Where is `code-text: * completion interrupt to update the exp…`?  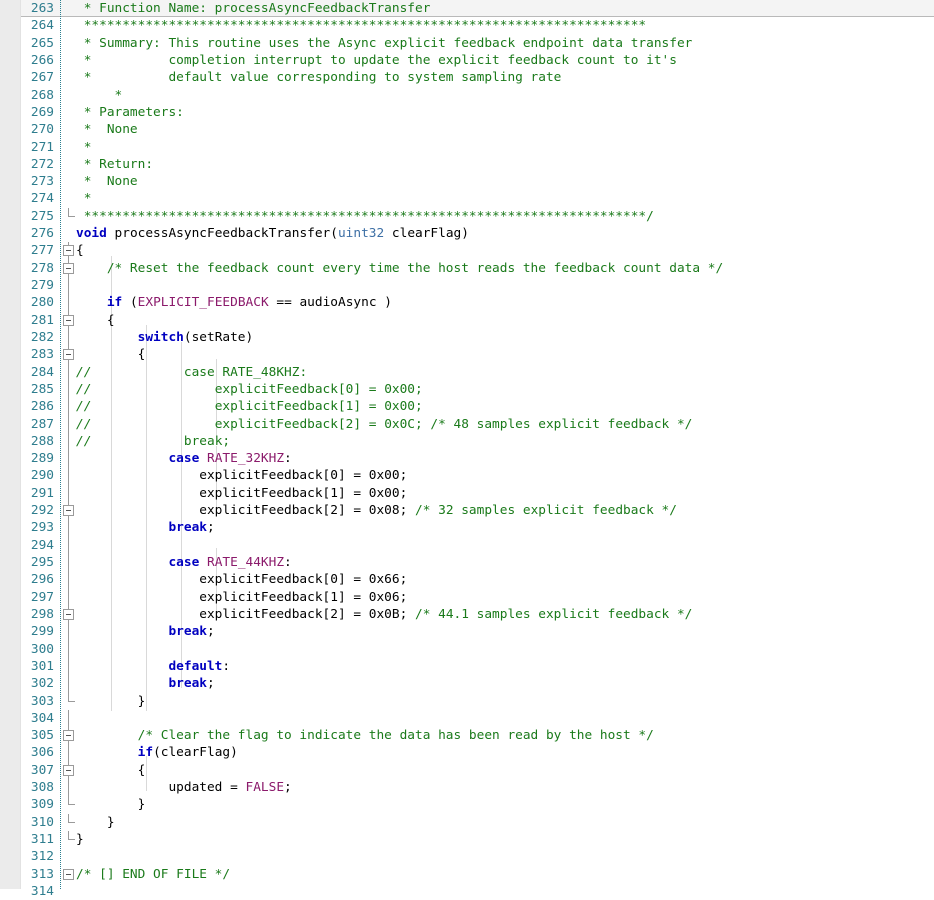
code-text: * completion interrupt to update the exp… is located at coordinates (376, 60).